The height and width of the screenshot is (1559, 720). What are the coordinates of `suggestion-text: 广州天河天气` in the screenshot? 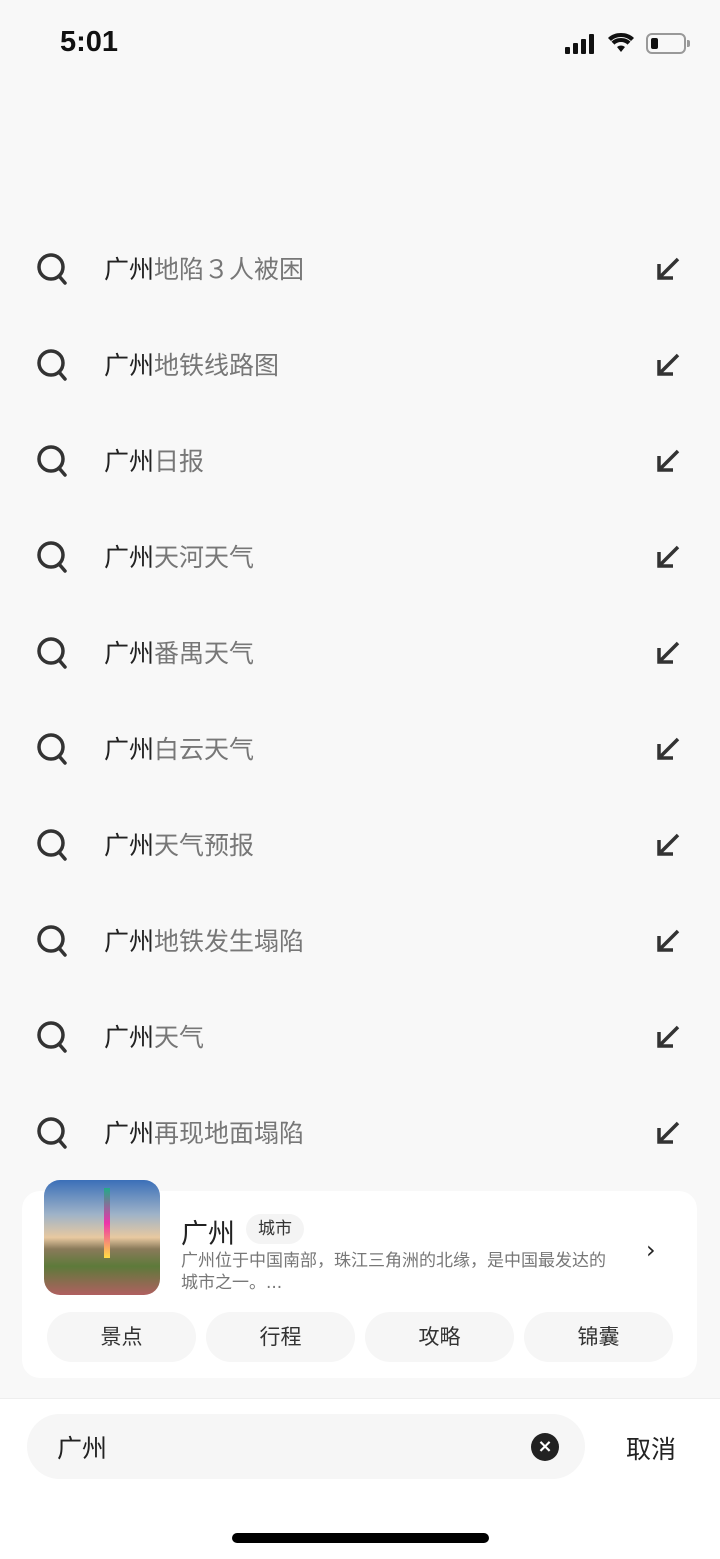 It's located at (179, 557).